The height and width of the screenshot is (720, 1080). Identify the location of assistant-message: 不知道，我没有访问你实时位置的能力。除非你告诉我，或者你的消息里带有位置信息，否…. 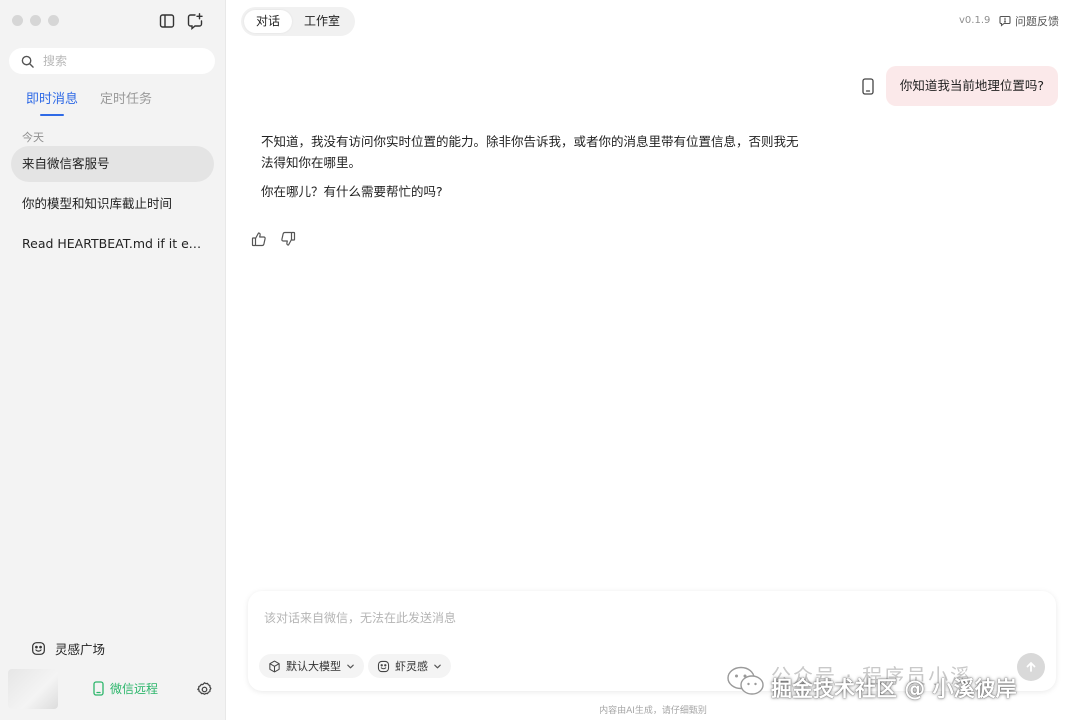
(533, 170).